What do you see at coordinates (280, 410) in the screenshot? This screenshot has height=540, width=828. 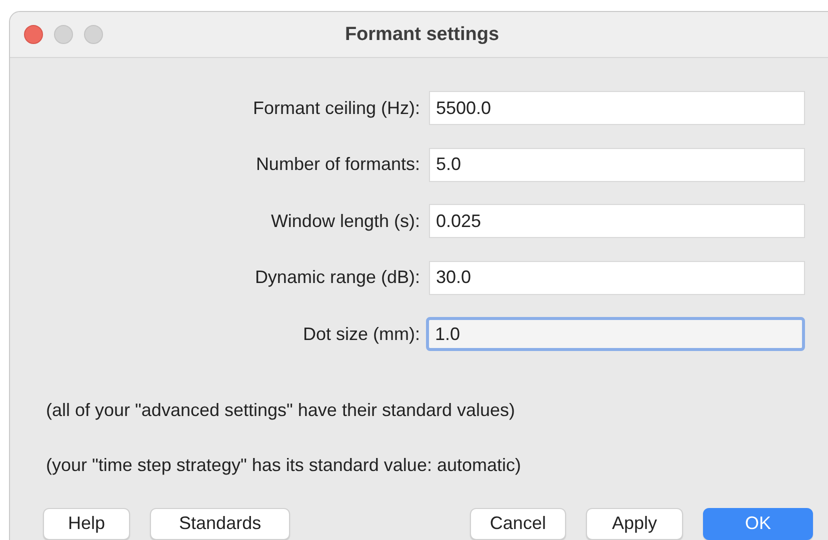 I see `info-text: (all of your "advanced settings" have their standard values)` at bounding box center [280, 410].